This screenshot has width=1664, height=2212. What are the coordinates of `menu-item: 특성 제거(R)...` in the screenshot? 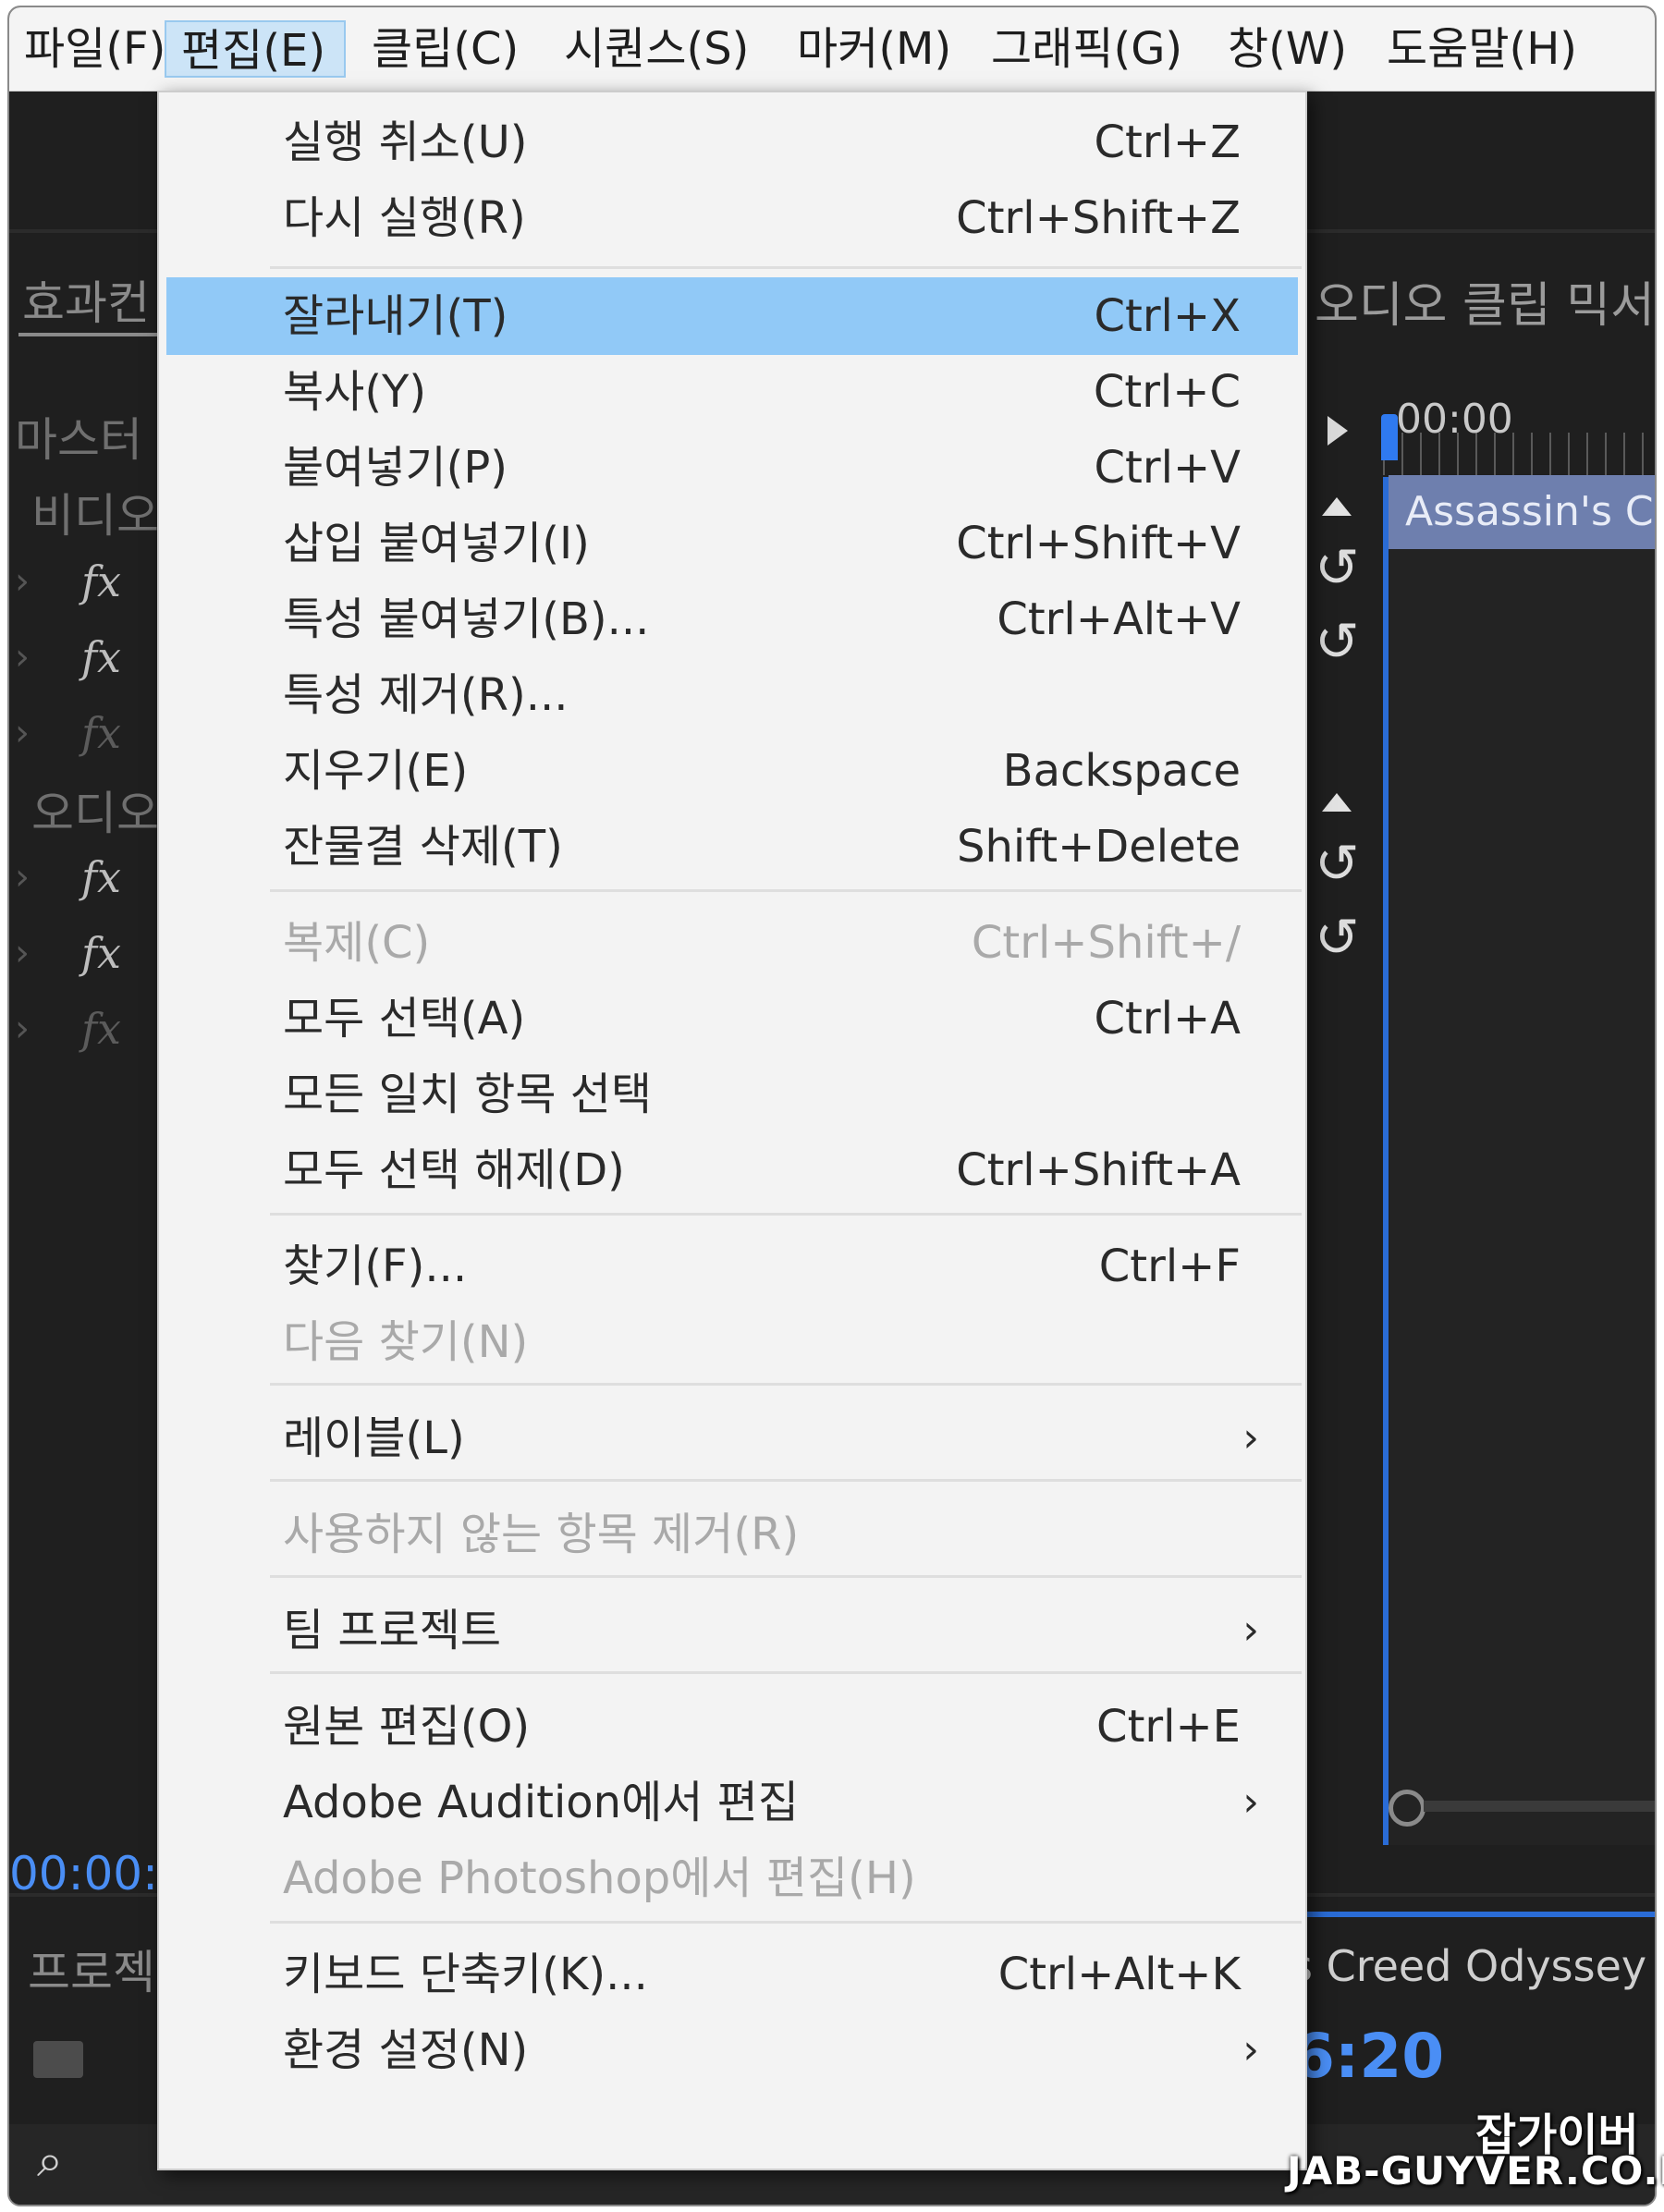 It's located at (732, 695).